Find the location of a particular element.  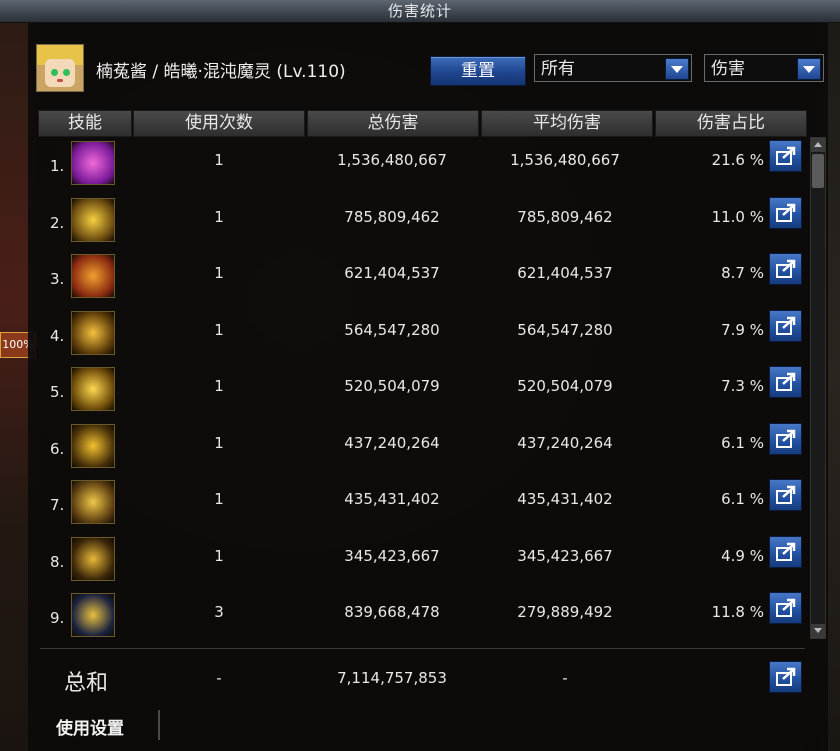

row-avg: 345,423,667 is located at coordinates (565, 555).